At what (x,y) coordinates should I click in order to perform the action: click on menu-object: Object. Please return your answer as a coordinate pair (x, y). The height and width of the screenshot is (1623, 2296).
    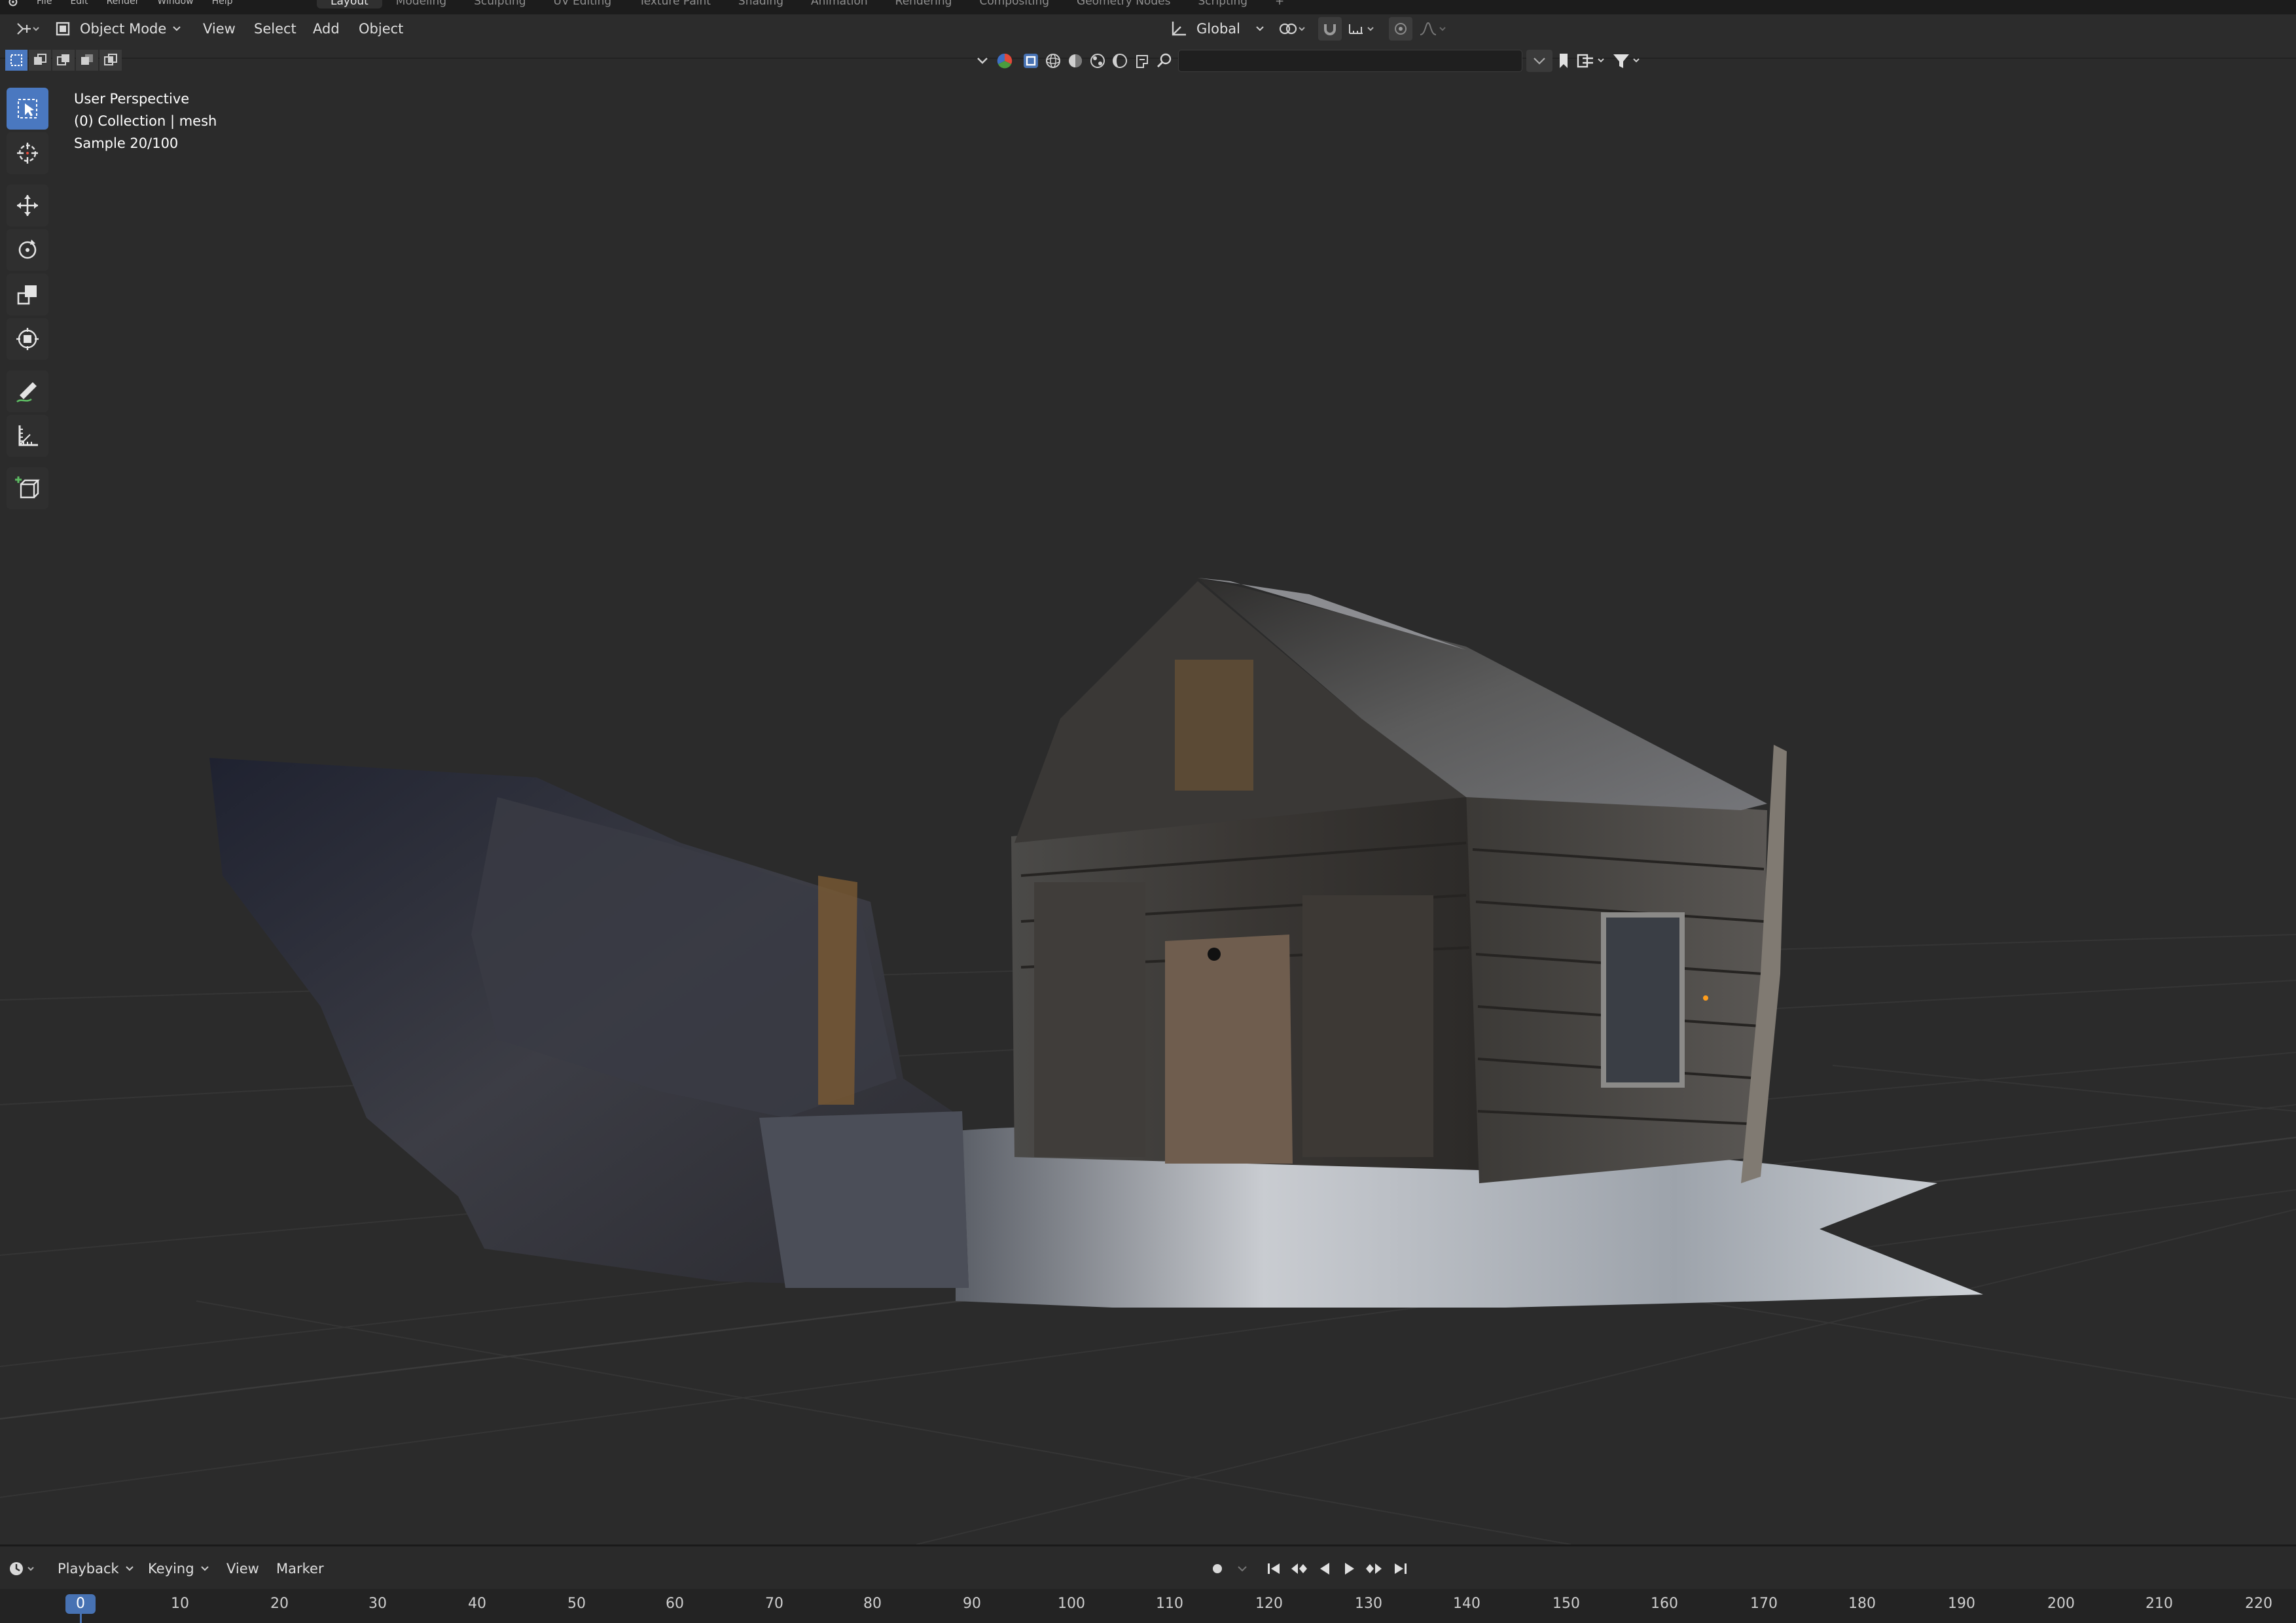
    Looking at the image, I should click on (381, 28).